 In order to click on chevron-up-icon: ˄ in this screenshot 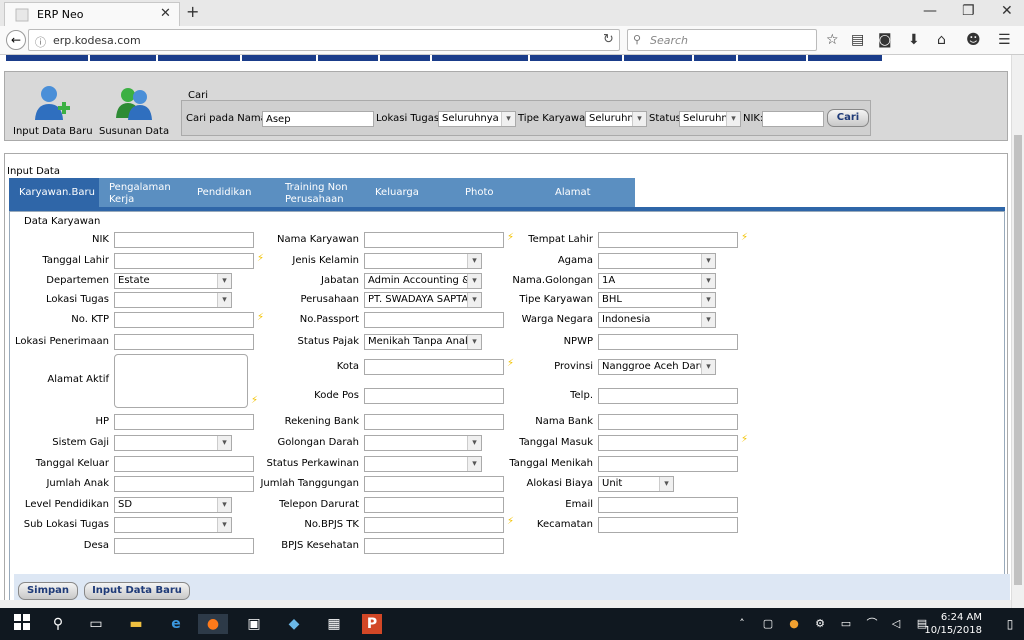, I will do `click(742, 624)`.